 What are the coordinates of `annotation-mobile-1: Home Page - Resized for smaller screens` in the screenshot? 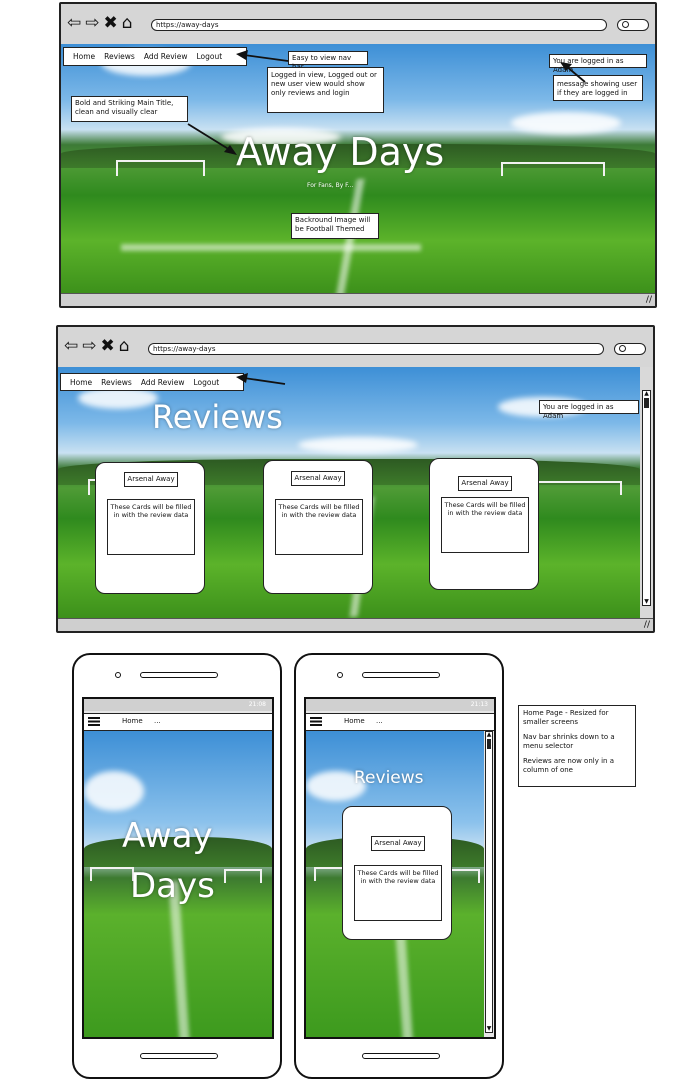 It's located at (566, 717).